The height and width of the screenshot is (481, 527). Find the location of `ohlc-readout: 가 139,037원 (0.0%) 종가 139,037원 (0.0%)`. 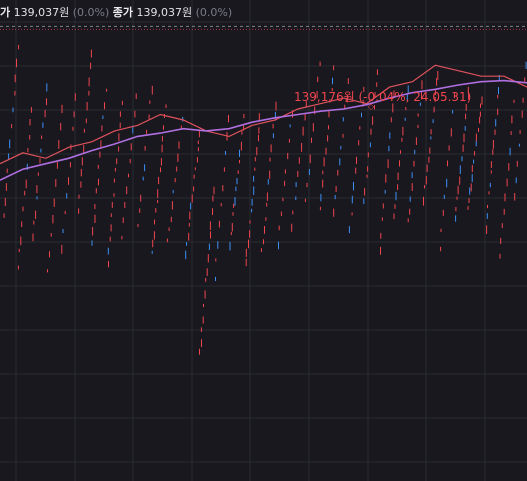

ohlc-readout: 가 139,037원 (0.0%) 종가 139,037원 (0.0%) is located at coordinates (116, 13).